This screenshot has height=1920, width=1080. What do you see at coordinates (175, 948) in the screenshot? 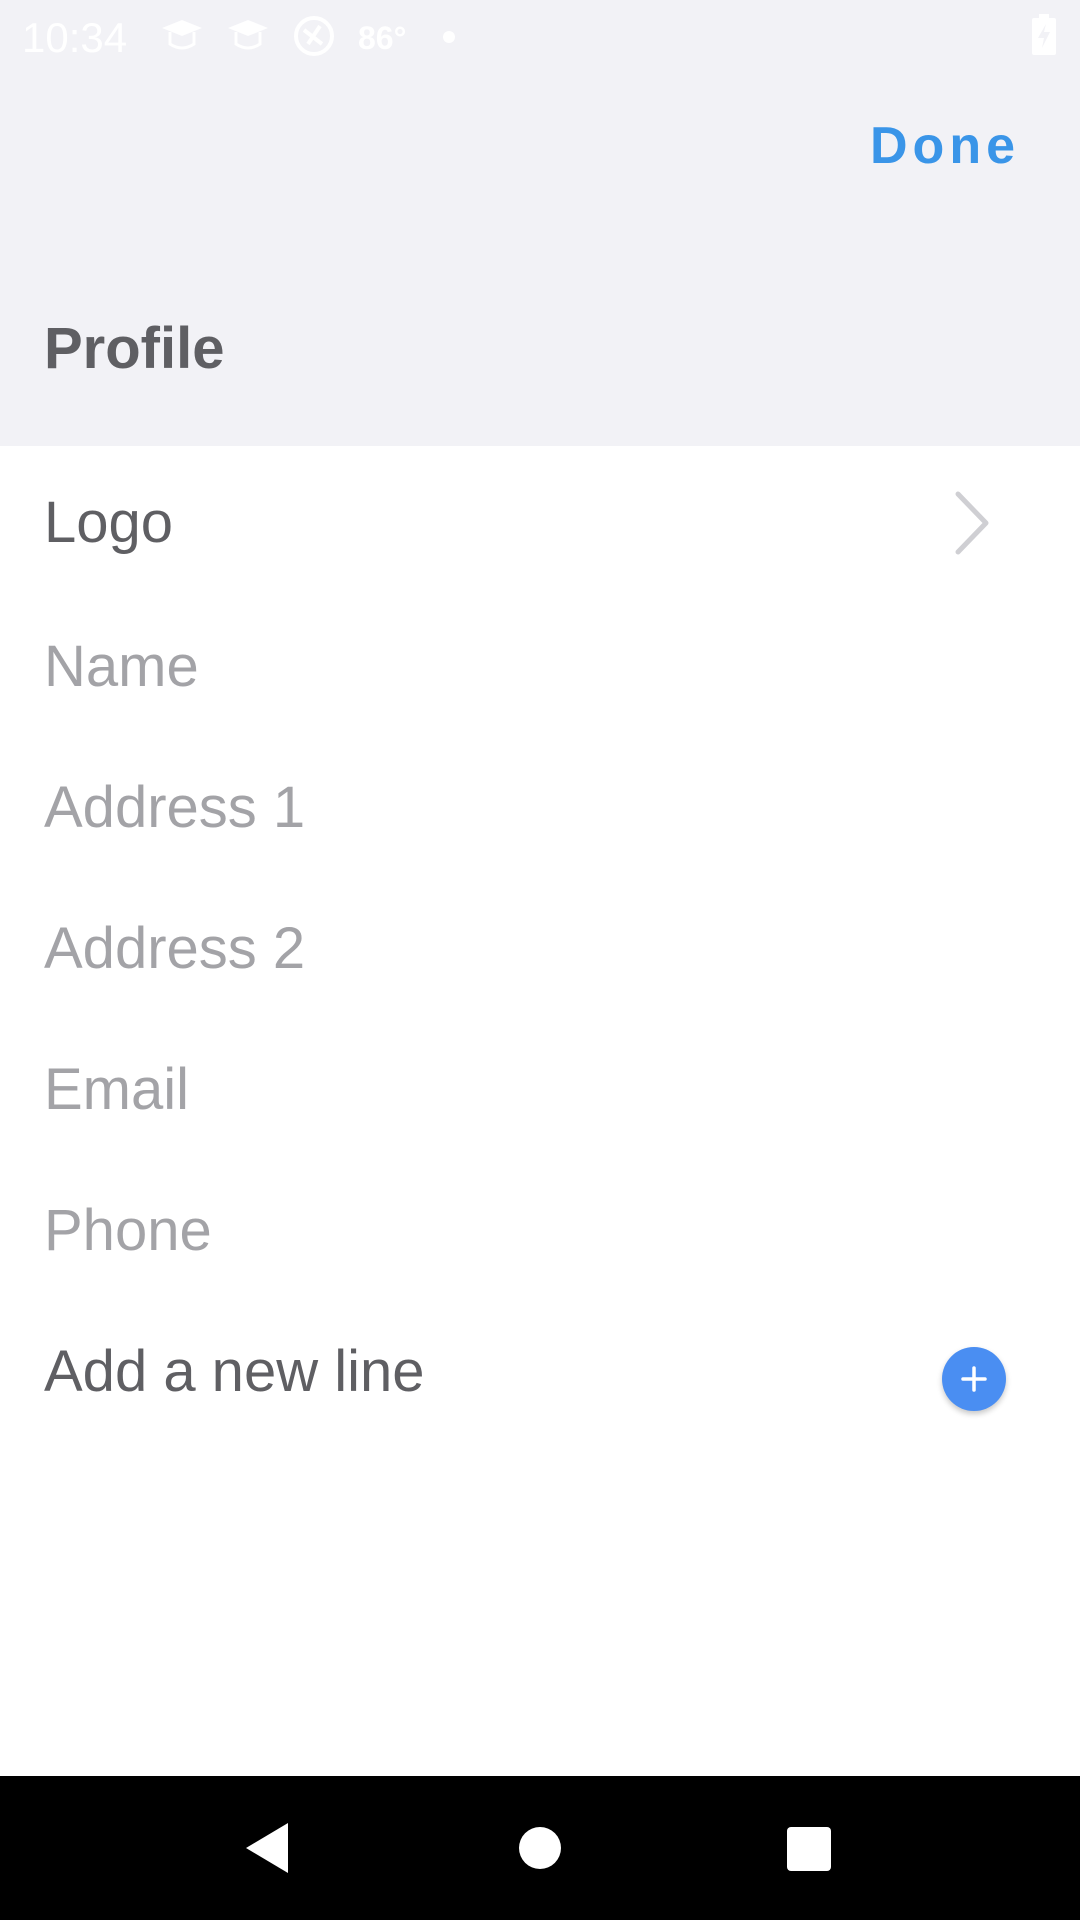
I see `address-2-field-label: Address 2` at bounding box center [175, 948].